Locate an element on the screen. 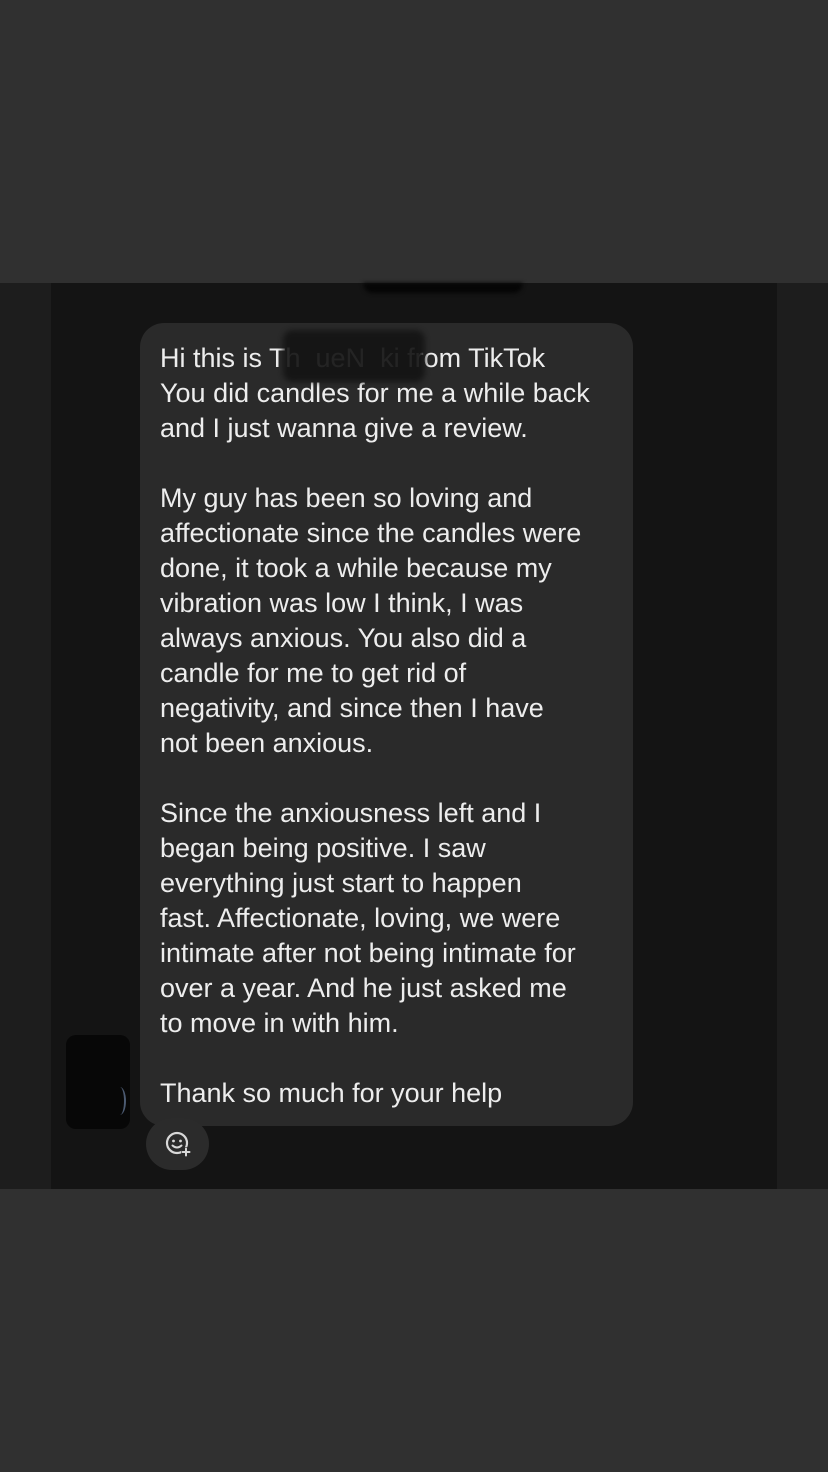  message-line: and I just wanna give a review. is located at coordinates (344, 428).